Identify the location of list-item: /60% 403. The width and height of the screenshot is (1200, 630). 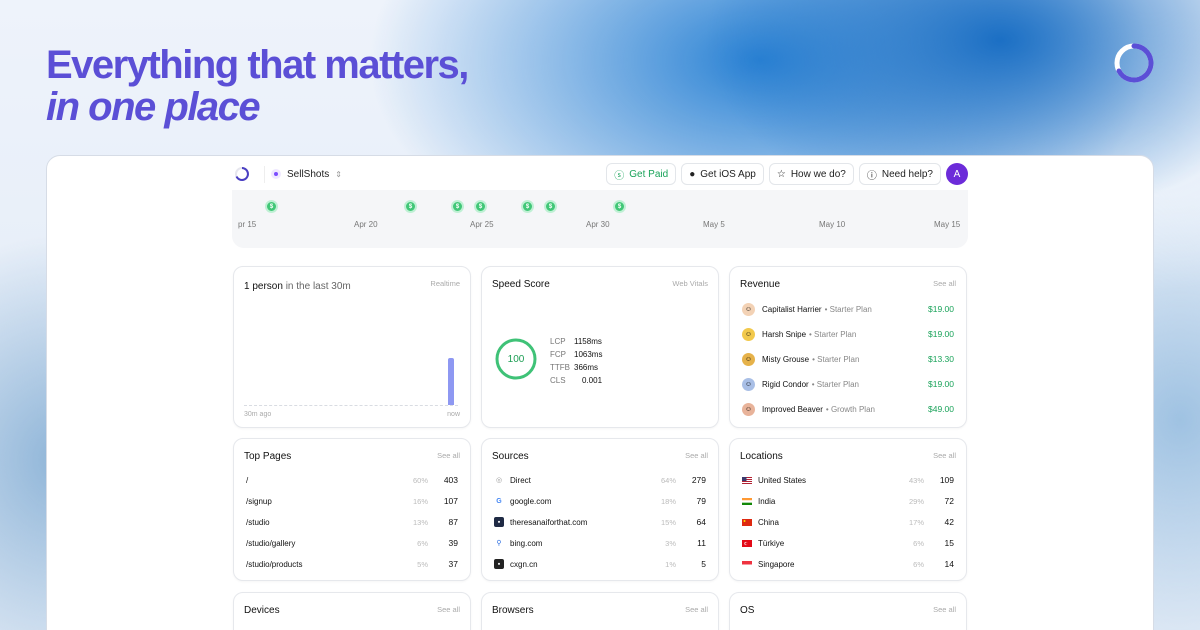
(352, 480).